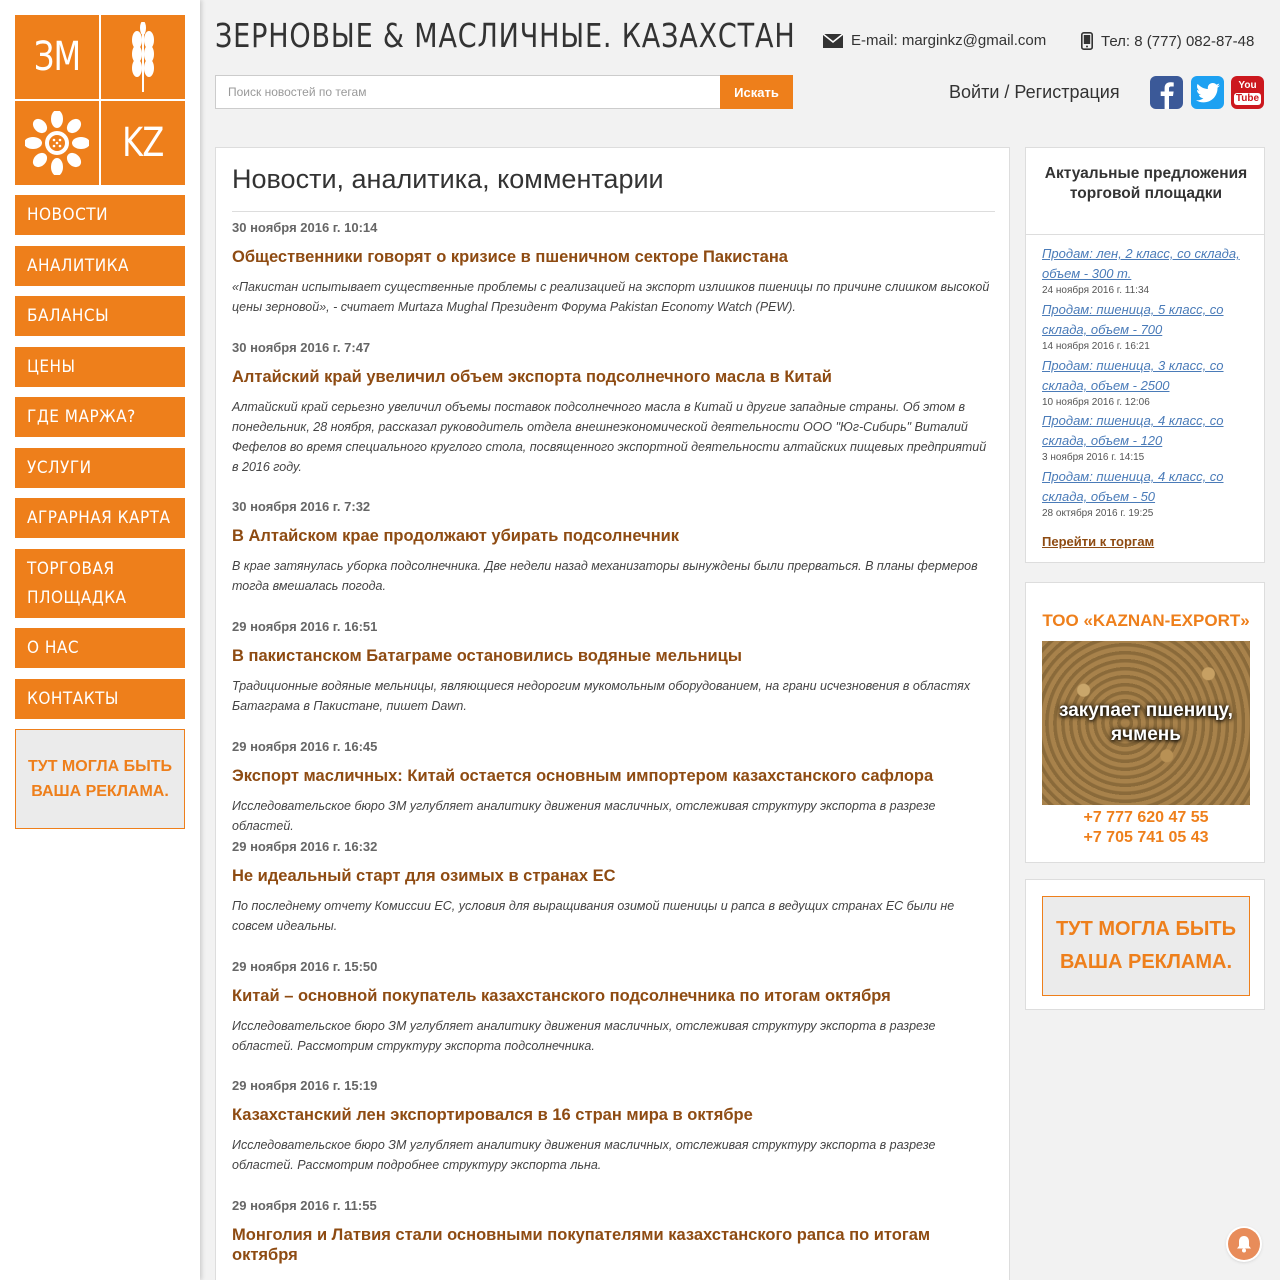  Describe the element at coordinates (1166, 92) in the screenshot. I see `facebook-icon` at that location.